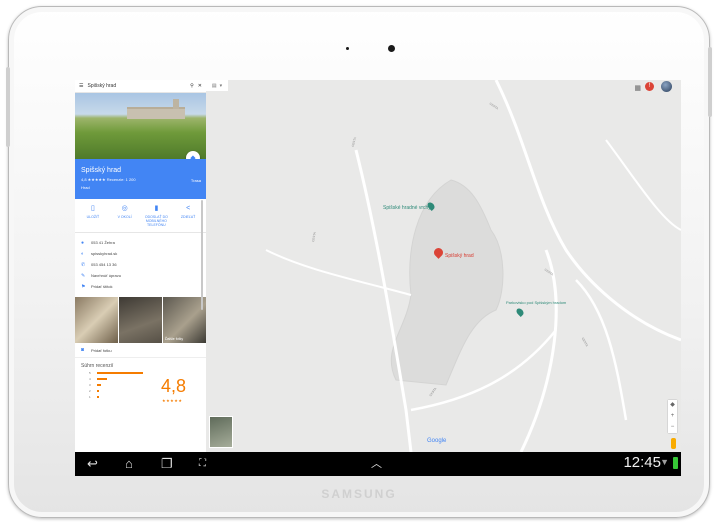  I want to click on street-view-thumbnail, so click(221, 432).